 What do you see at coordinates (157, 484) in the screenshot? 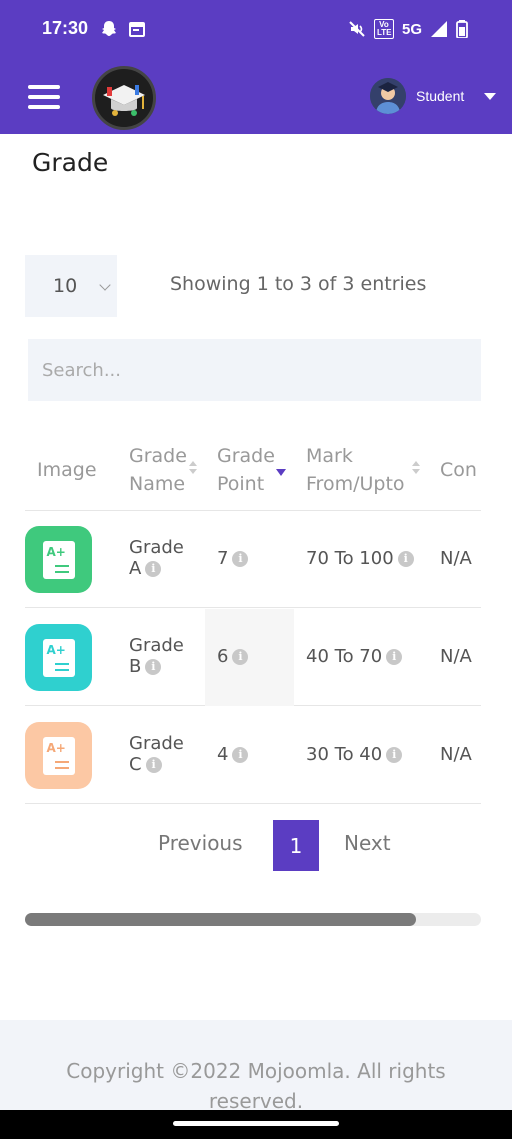
I see `column-header-label: Name` at bounding box center [157, 484].